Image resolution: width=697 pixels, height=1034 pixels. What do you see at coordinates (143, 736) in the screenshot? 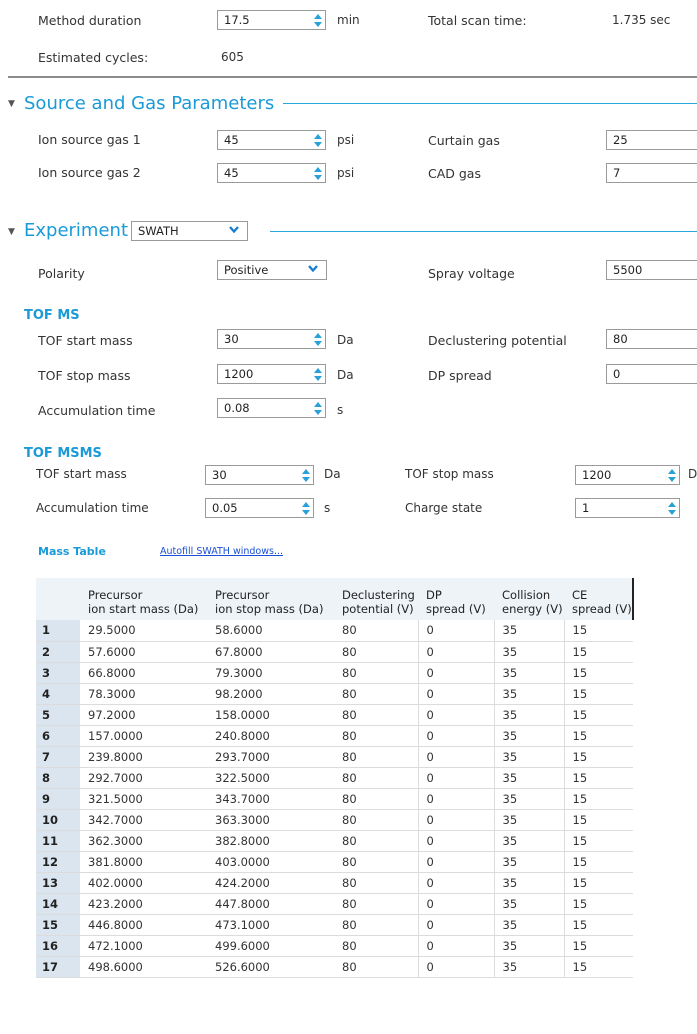
I see `table-cell: 157.0000` at bounding box center [143, 736].